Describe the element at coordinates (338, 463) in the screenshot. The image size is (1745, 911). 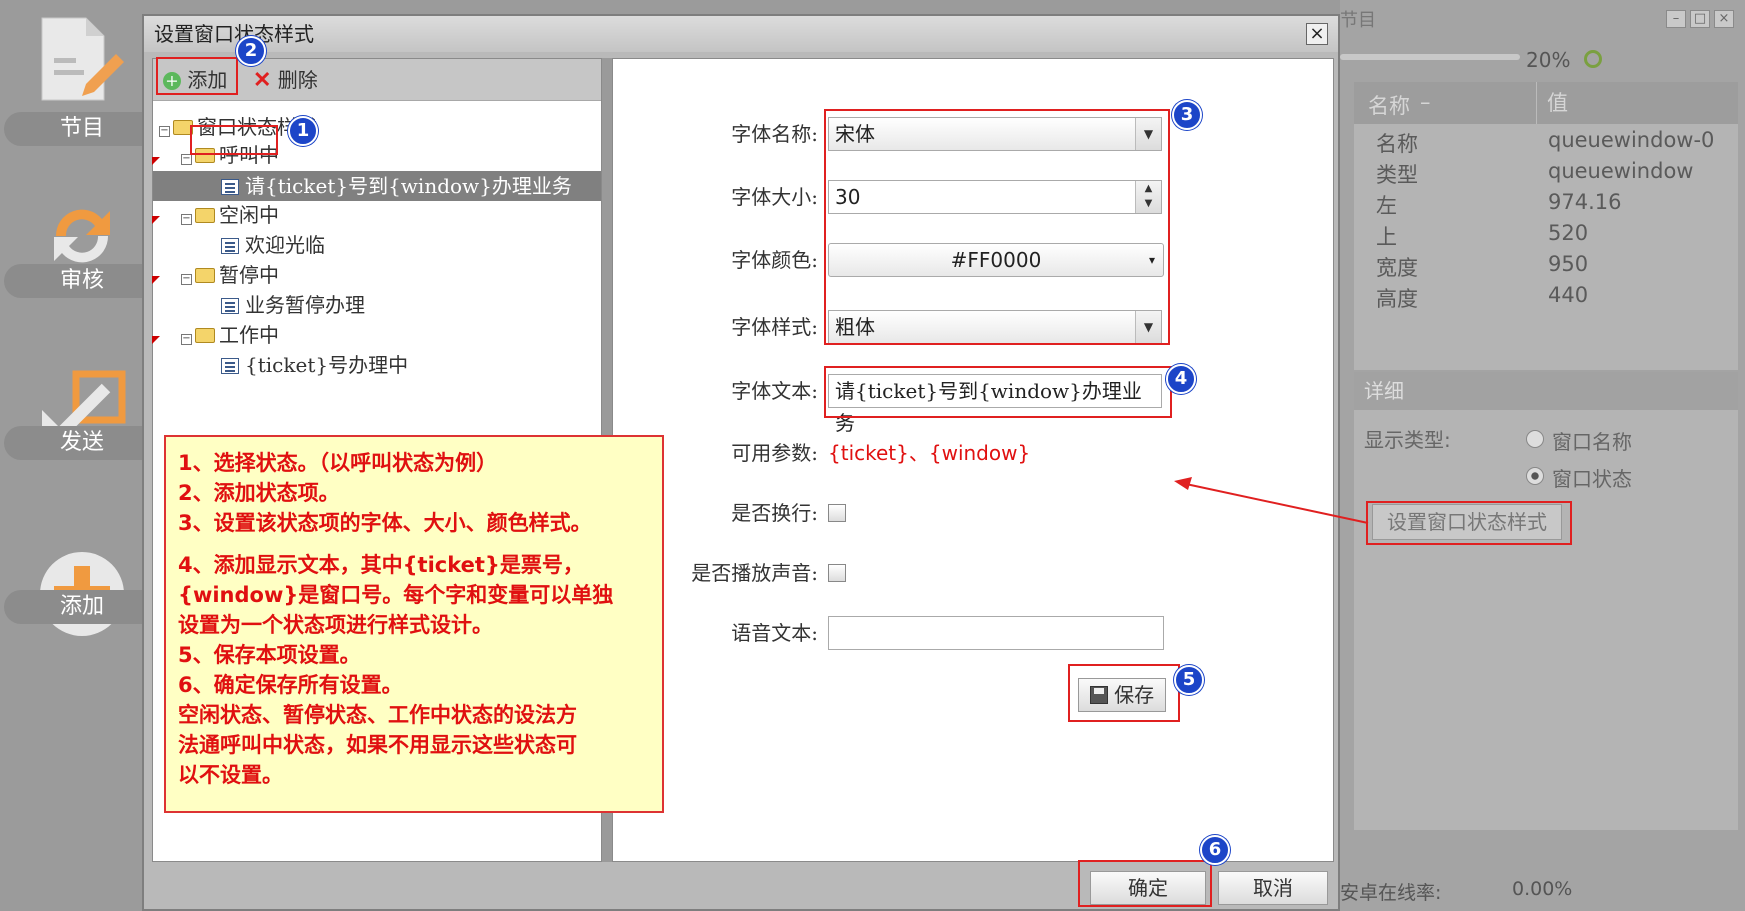
I see `note-line: 1、选择状态。（以呼叫状态为例）` at that location.